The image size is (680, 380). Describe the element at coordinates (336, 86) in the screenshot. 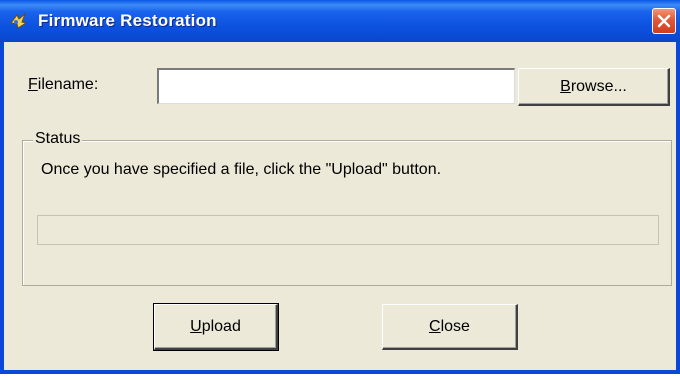

I see `filename-input` at that location.